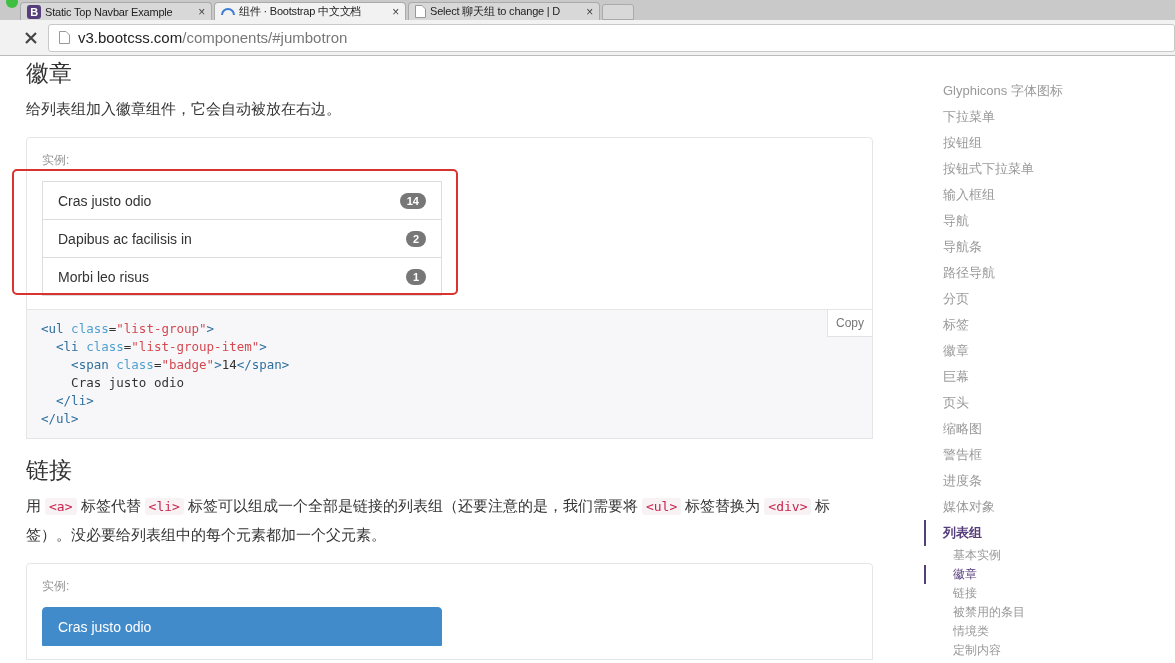 The width and height of the screenshot is (1175, 663). What do you see at coordinates (1033, 481) in the screenshot?
I see `sidebar-link: 进度条` at bounding box center [1033, 481].